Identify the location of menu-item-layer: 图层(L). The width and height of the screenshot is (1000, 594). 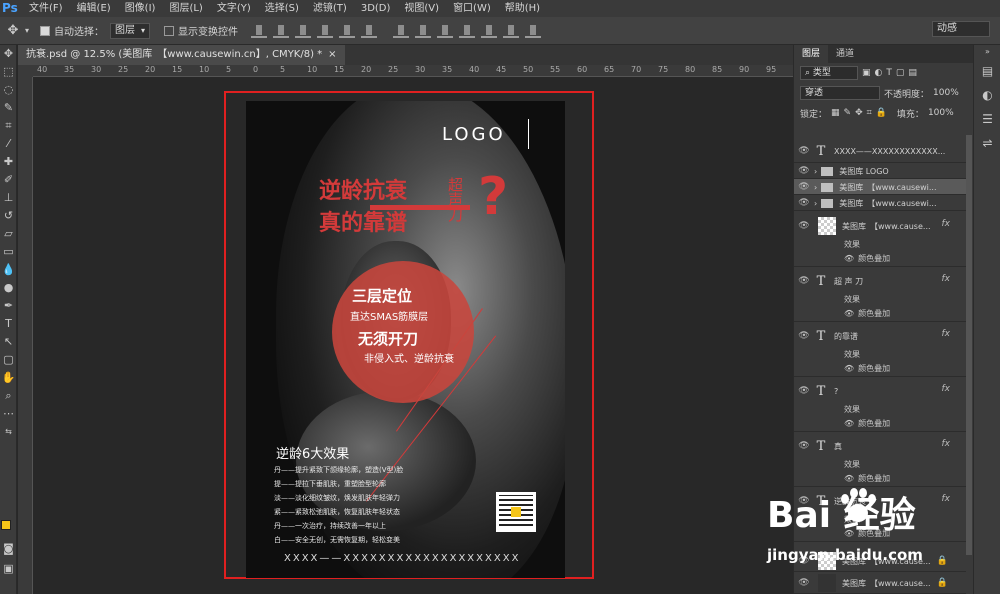
(185, 8).